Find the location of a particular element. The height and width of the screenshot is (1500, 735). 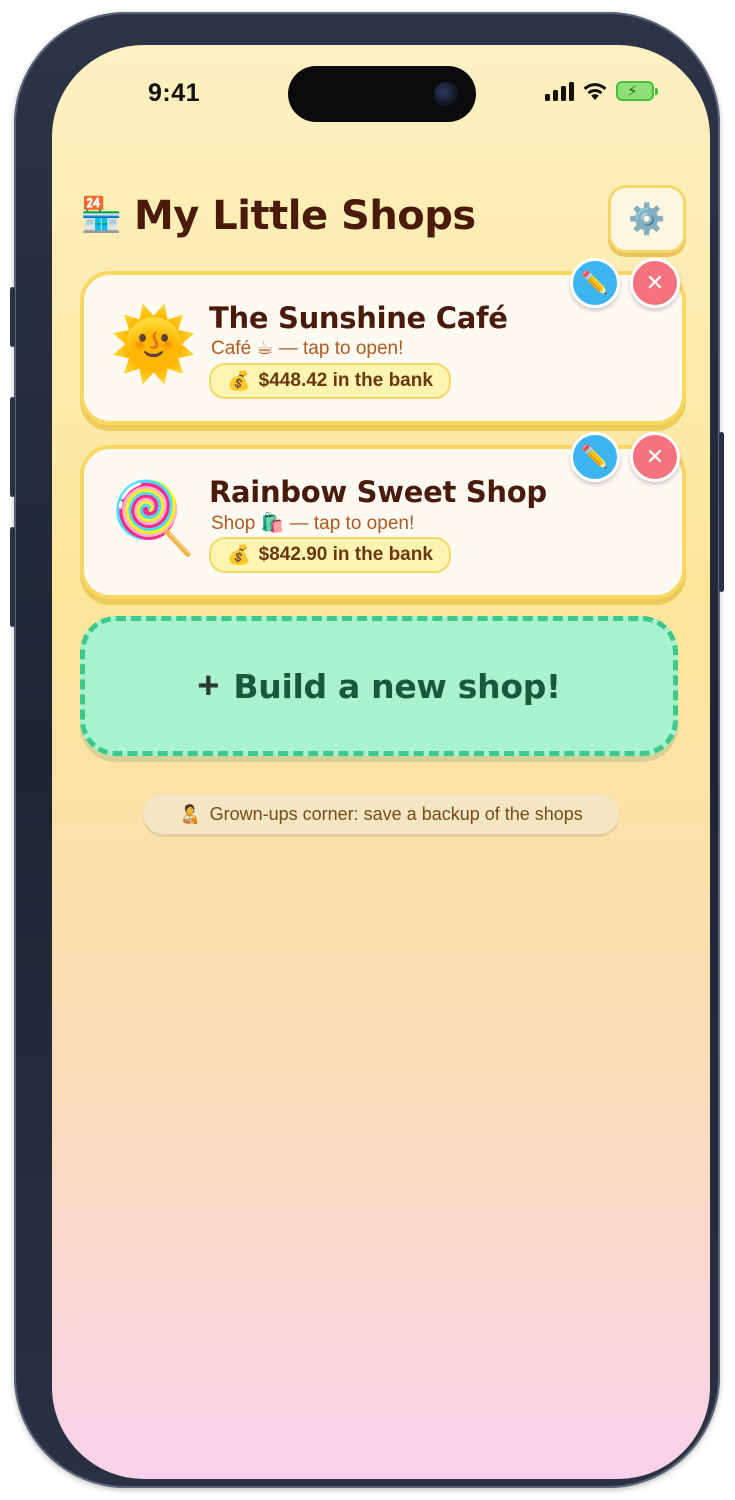

bank-balance: $842.90 in the bank is located at coordinates (345, 554).